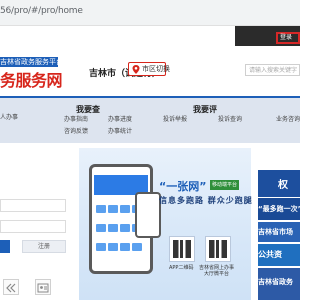  Describe the element at coordinates (148, 215) in the screenshot. I see `phone-illustration-small` at that location.